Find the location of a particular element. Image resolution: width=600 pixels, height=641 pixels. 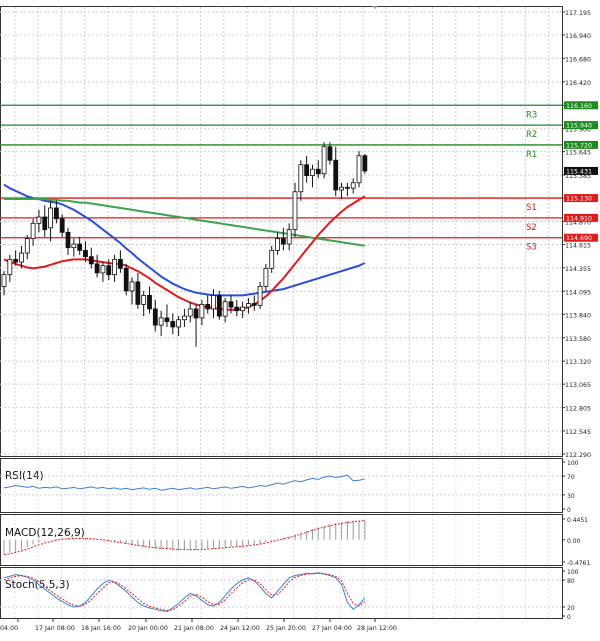

time-tick-label: 21 Jan 08:00 is located at coordinates (194, 628).